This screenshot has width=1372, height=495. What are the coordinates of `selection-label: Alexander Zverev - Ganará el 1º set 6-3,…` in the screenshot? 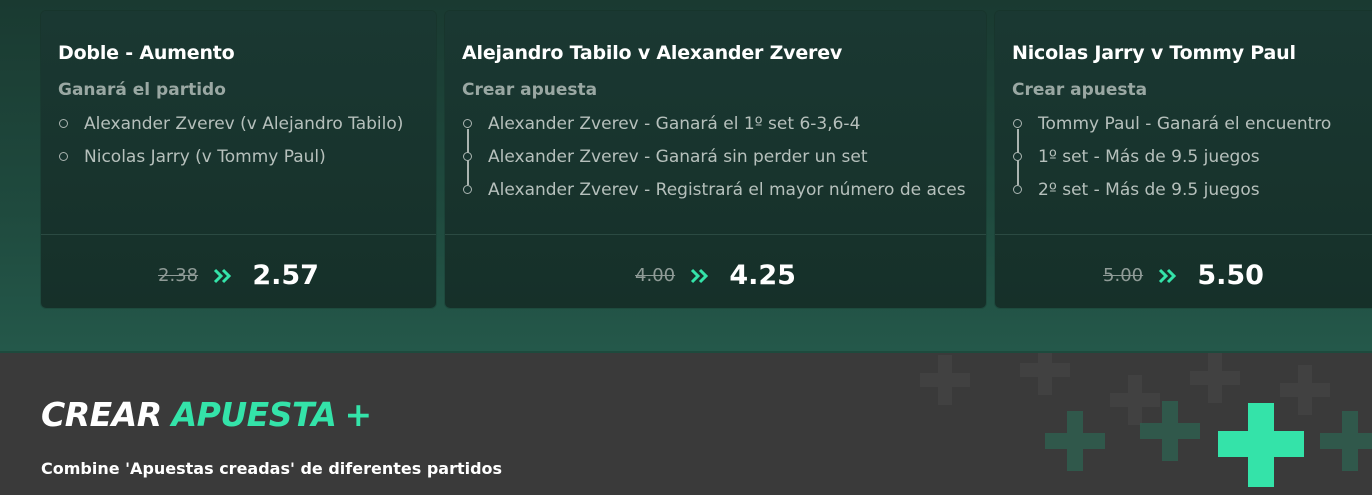 It's located at (674, 124).